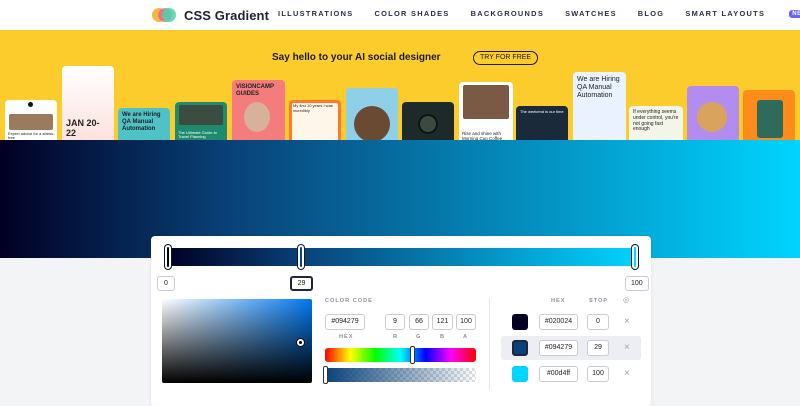 The width and height of the screenshot is (800, 406). Describe the element at coordinates (558, 301) in the screenshot. I see `table-header-hex: HEX` at that location.